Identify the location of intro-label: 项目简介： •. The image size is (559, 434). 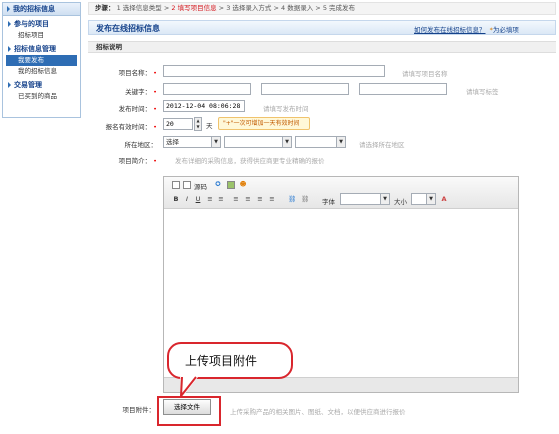
(137, 161).